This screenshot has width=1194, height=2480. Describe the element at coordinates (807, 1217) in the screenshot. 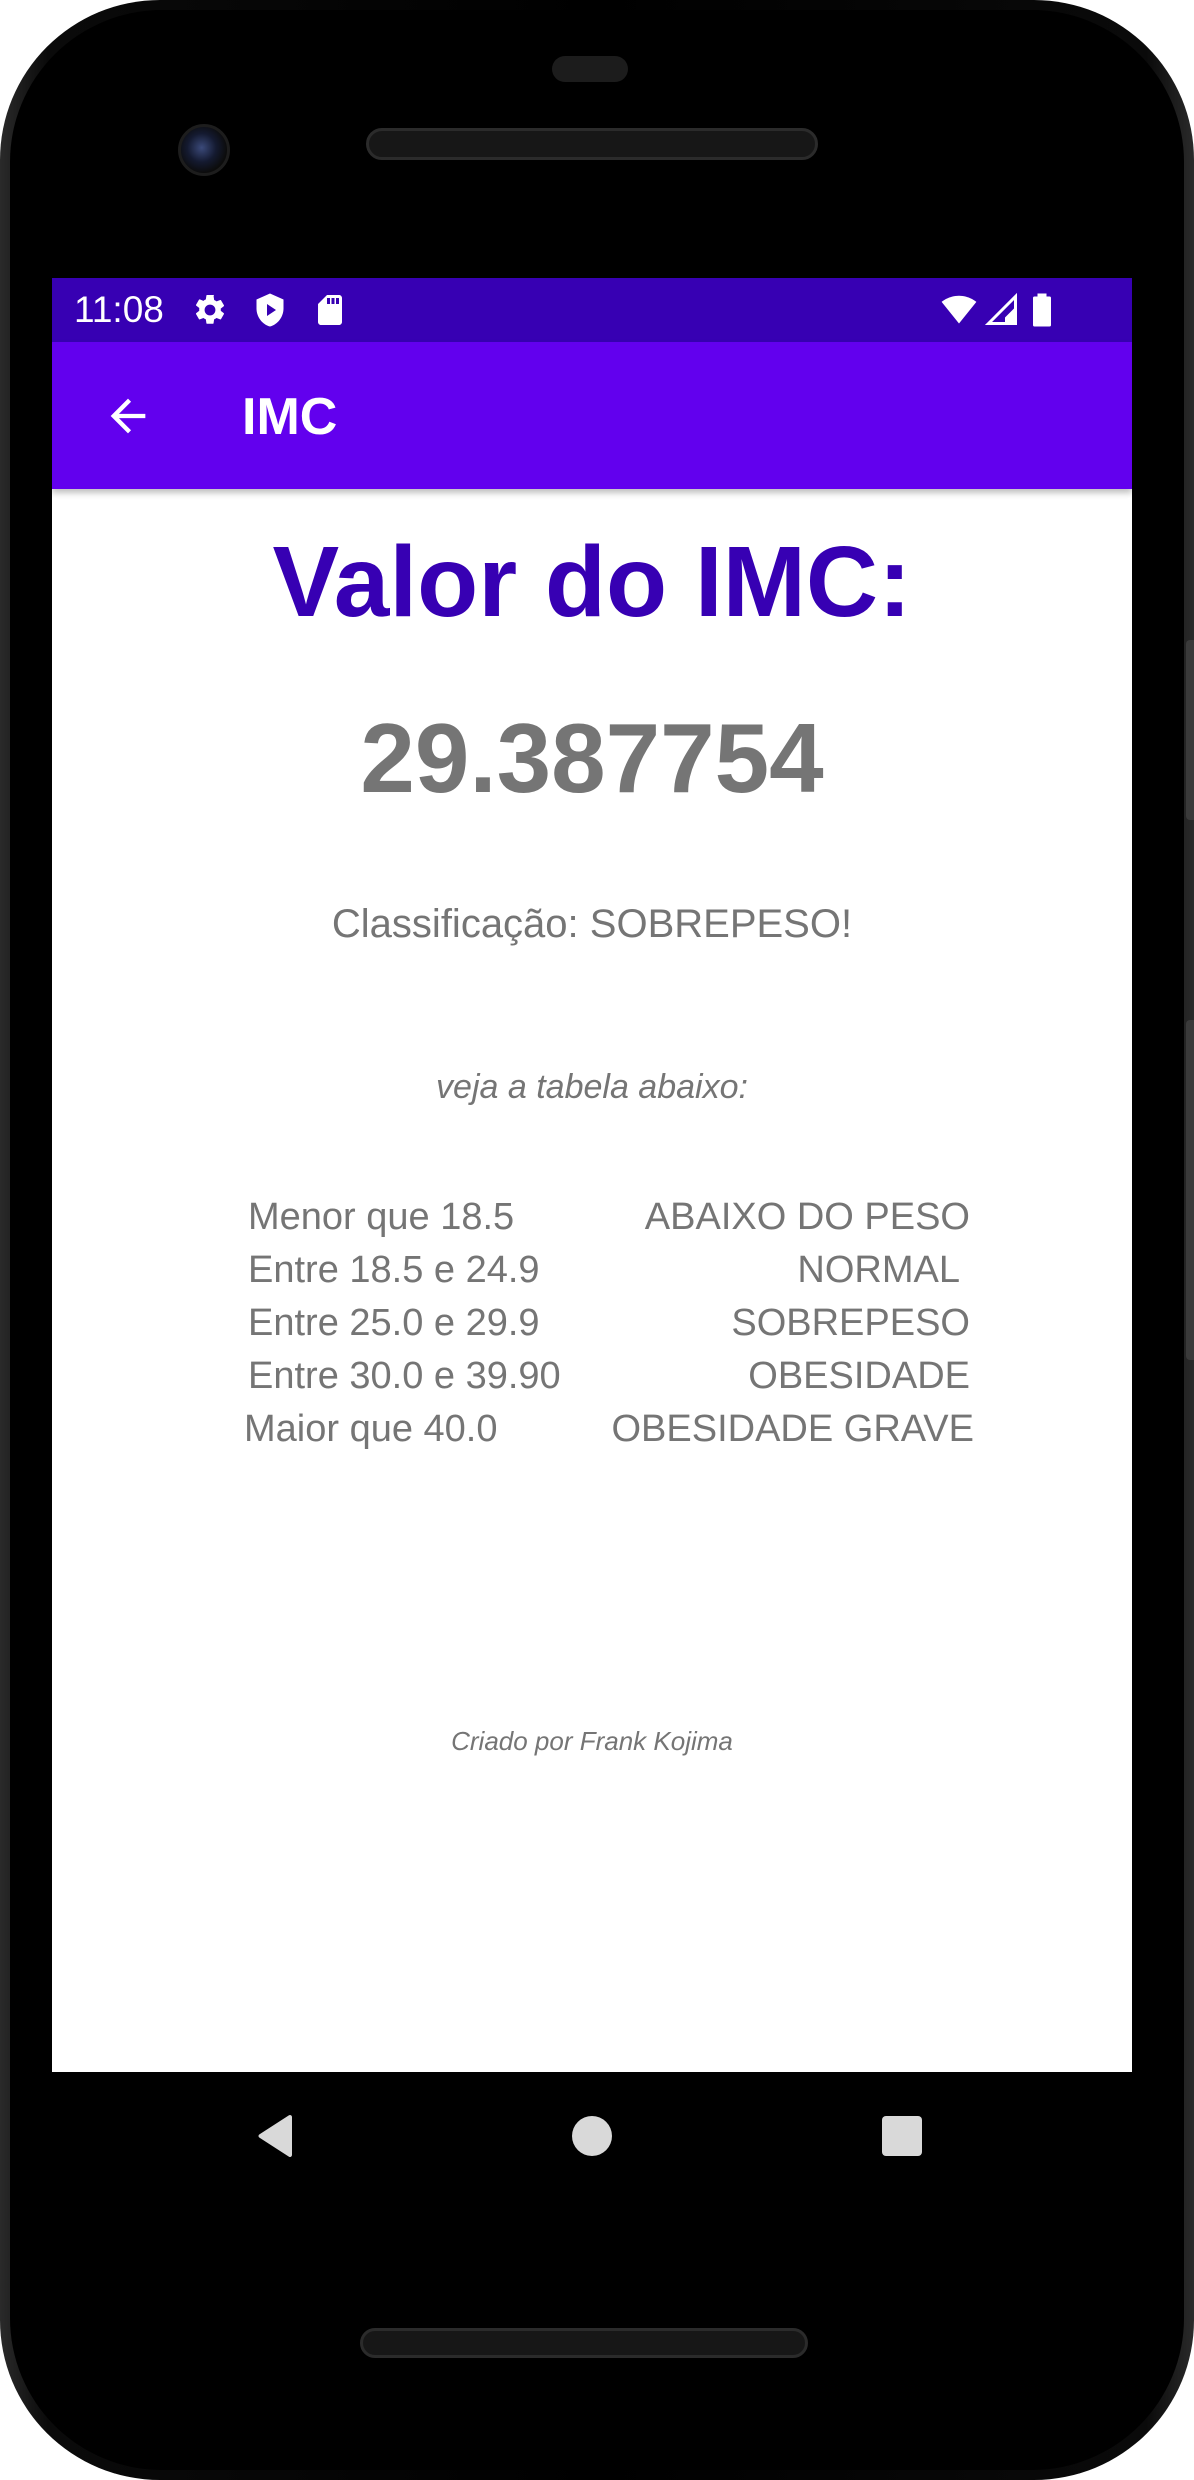

I see `bmi-classification: ABAIXO DO PESO` at that location.